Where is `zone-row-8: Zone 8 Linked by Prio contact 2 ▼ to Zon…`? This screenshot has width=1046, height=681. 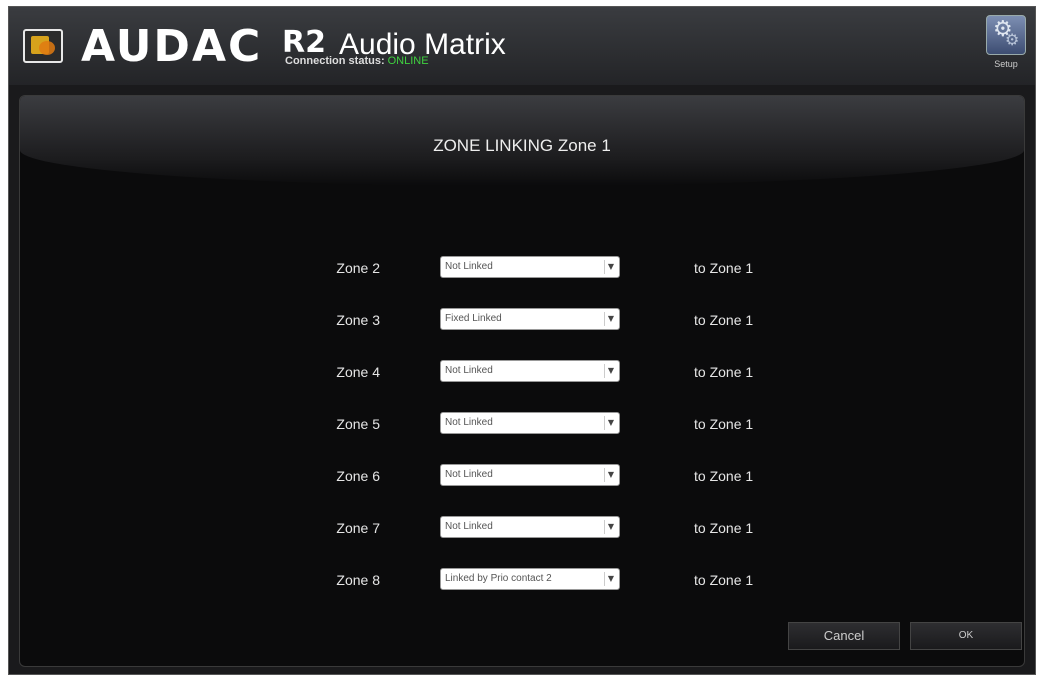 zone-row-8: Zone 8 Linked by Prio contact 2 ▼ to Zon… is located at coordinates (522, 580).